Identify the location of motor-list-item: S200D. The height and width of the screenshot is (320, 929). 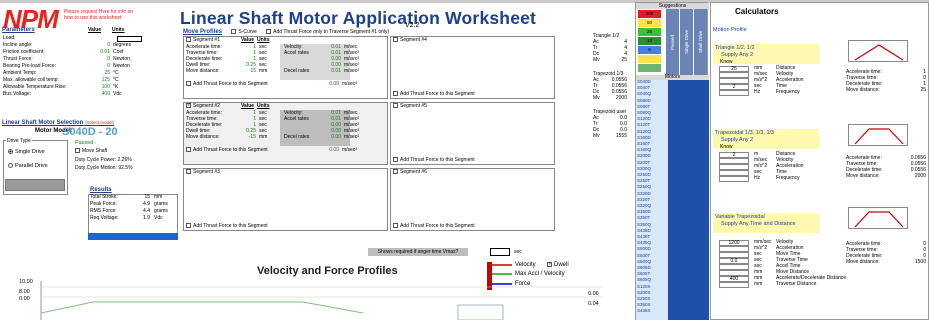
(652, 156).